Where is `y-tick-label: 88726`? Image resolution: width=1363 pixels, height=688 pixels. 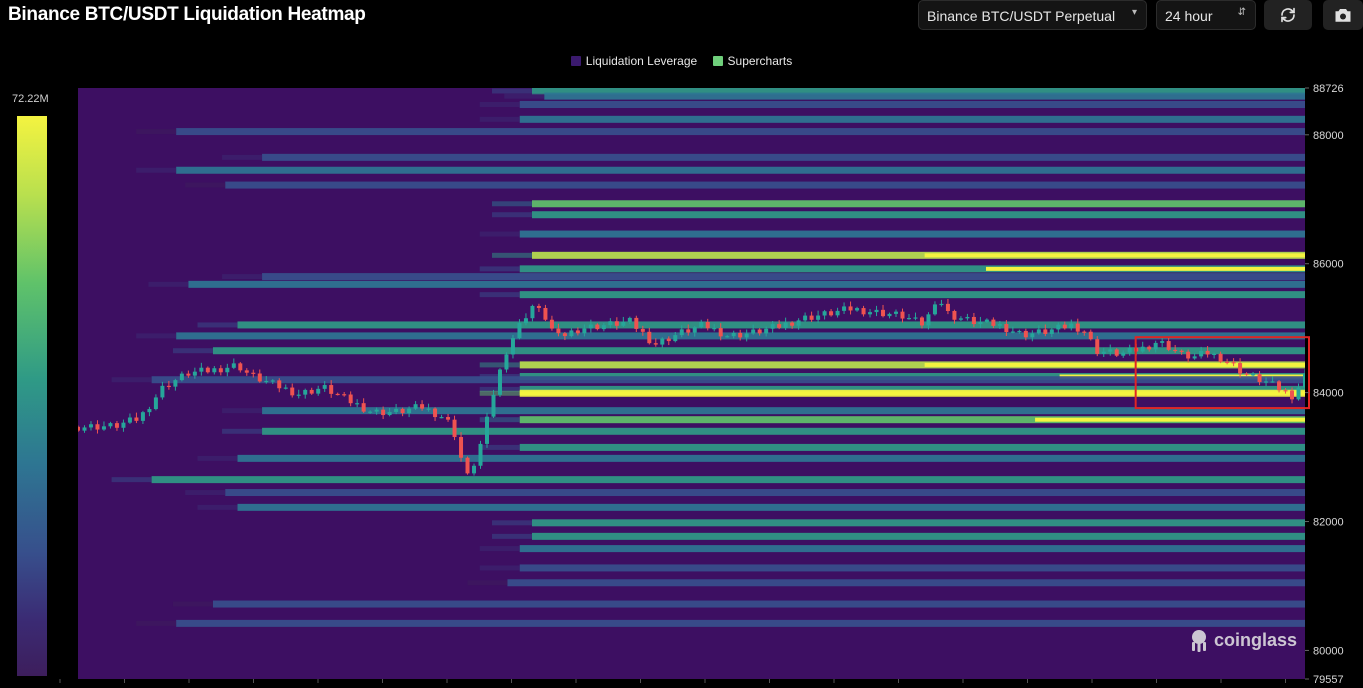 y-tick-label: 88726 is located at coordinates (1328, 89).